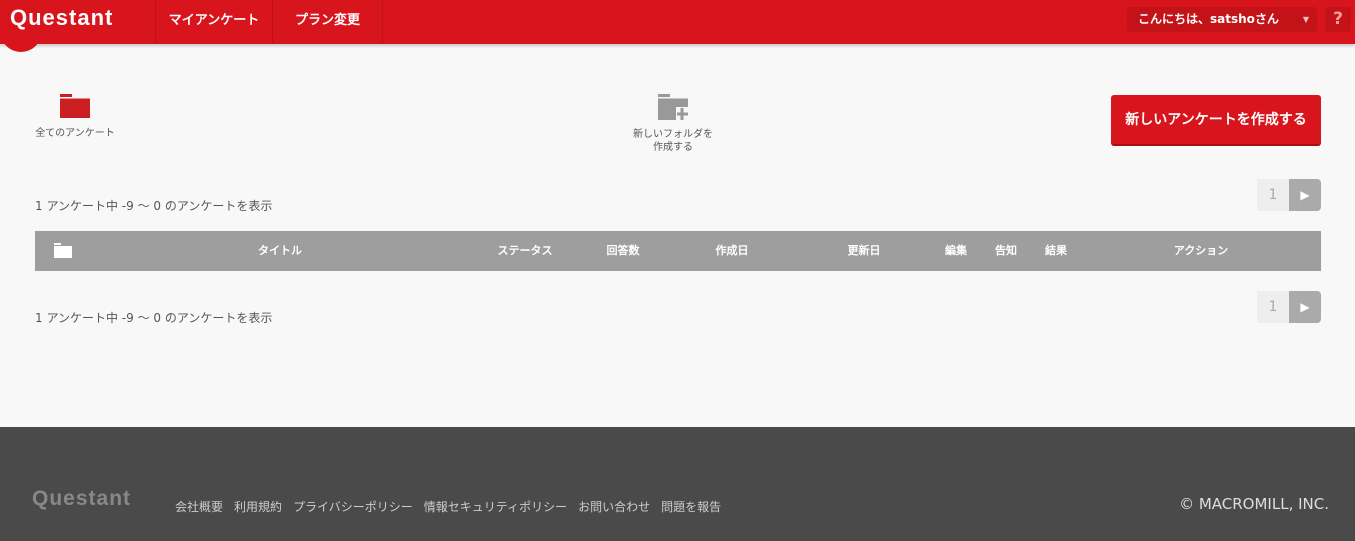 The width and height of the screenshot is (1355, 541). Describe the element at coordinates (614, 507) in the screenshot. I see `footer-link-contact: お問い合わせ` at that location.